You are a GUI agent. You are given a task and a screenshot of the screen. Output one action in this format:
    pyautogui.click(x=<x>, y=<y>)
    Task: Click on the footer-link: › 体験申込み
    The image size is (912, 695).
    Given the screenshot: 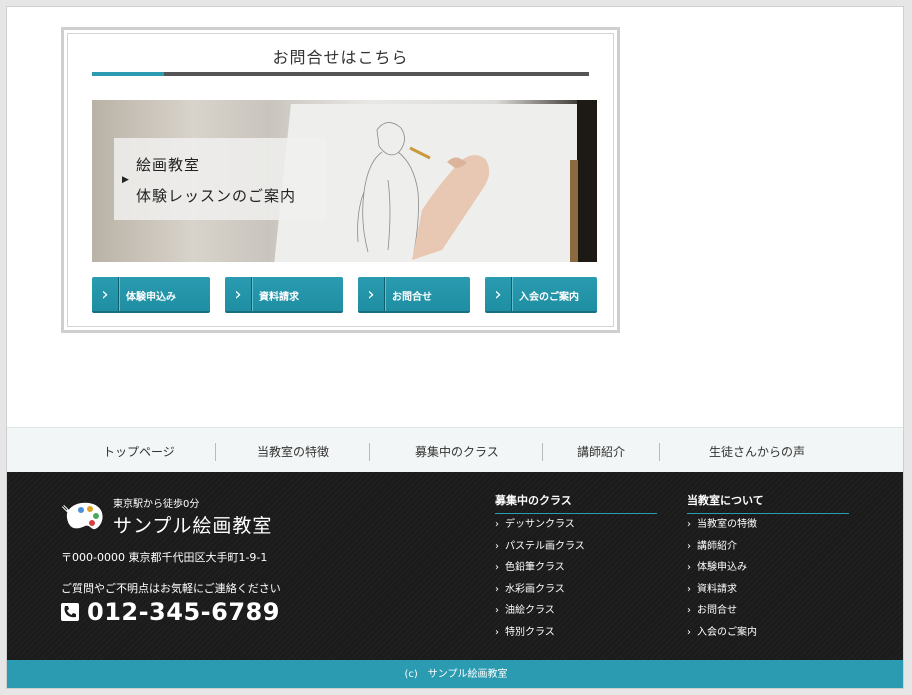 What is the action you would take?
    pyautogui.click(x=768, y=568)
    